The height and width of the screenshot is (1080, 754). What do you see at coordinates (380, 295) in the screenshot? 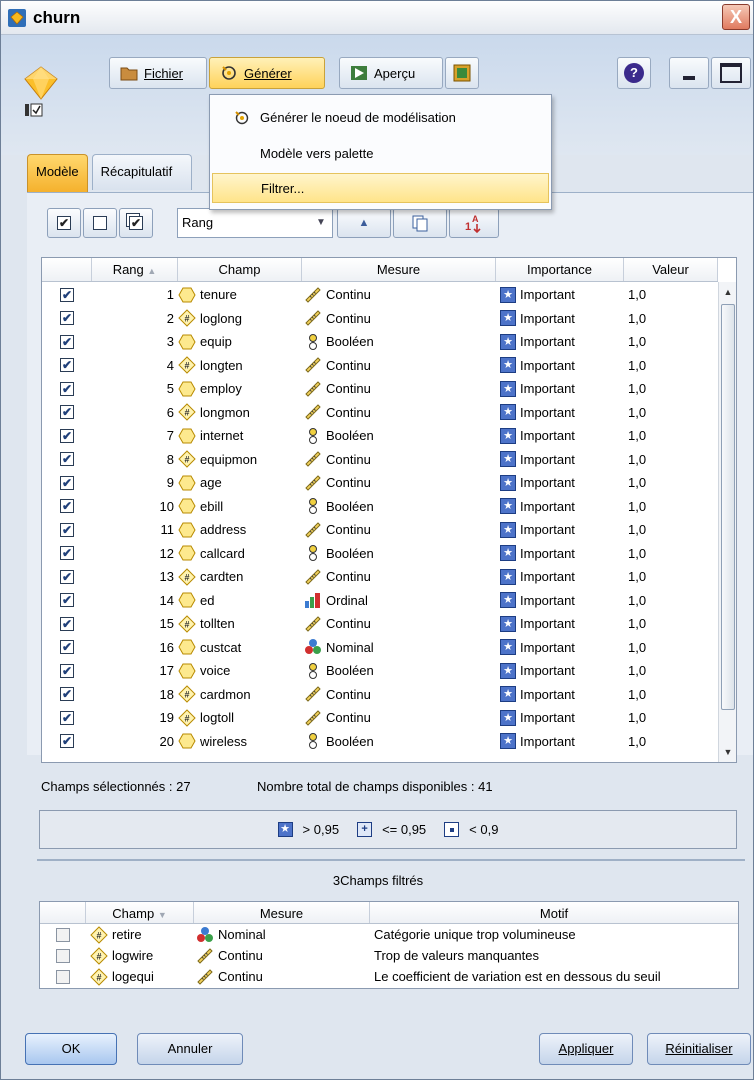
I see `table-row: ✔ 1 tenure Continu ★ Important 1,0` at bounding box center [380, 295].